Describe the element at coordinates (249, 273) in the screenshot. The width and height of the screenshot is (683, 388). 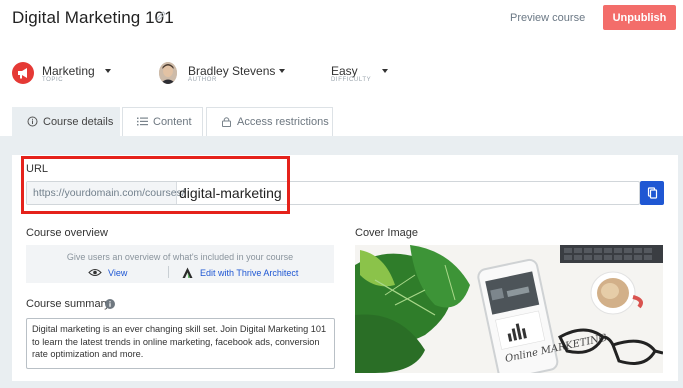
I see `edit-label: Edit with Thrive Architect` at that location.